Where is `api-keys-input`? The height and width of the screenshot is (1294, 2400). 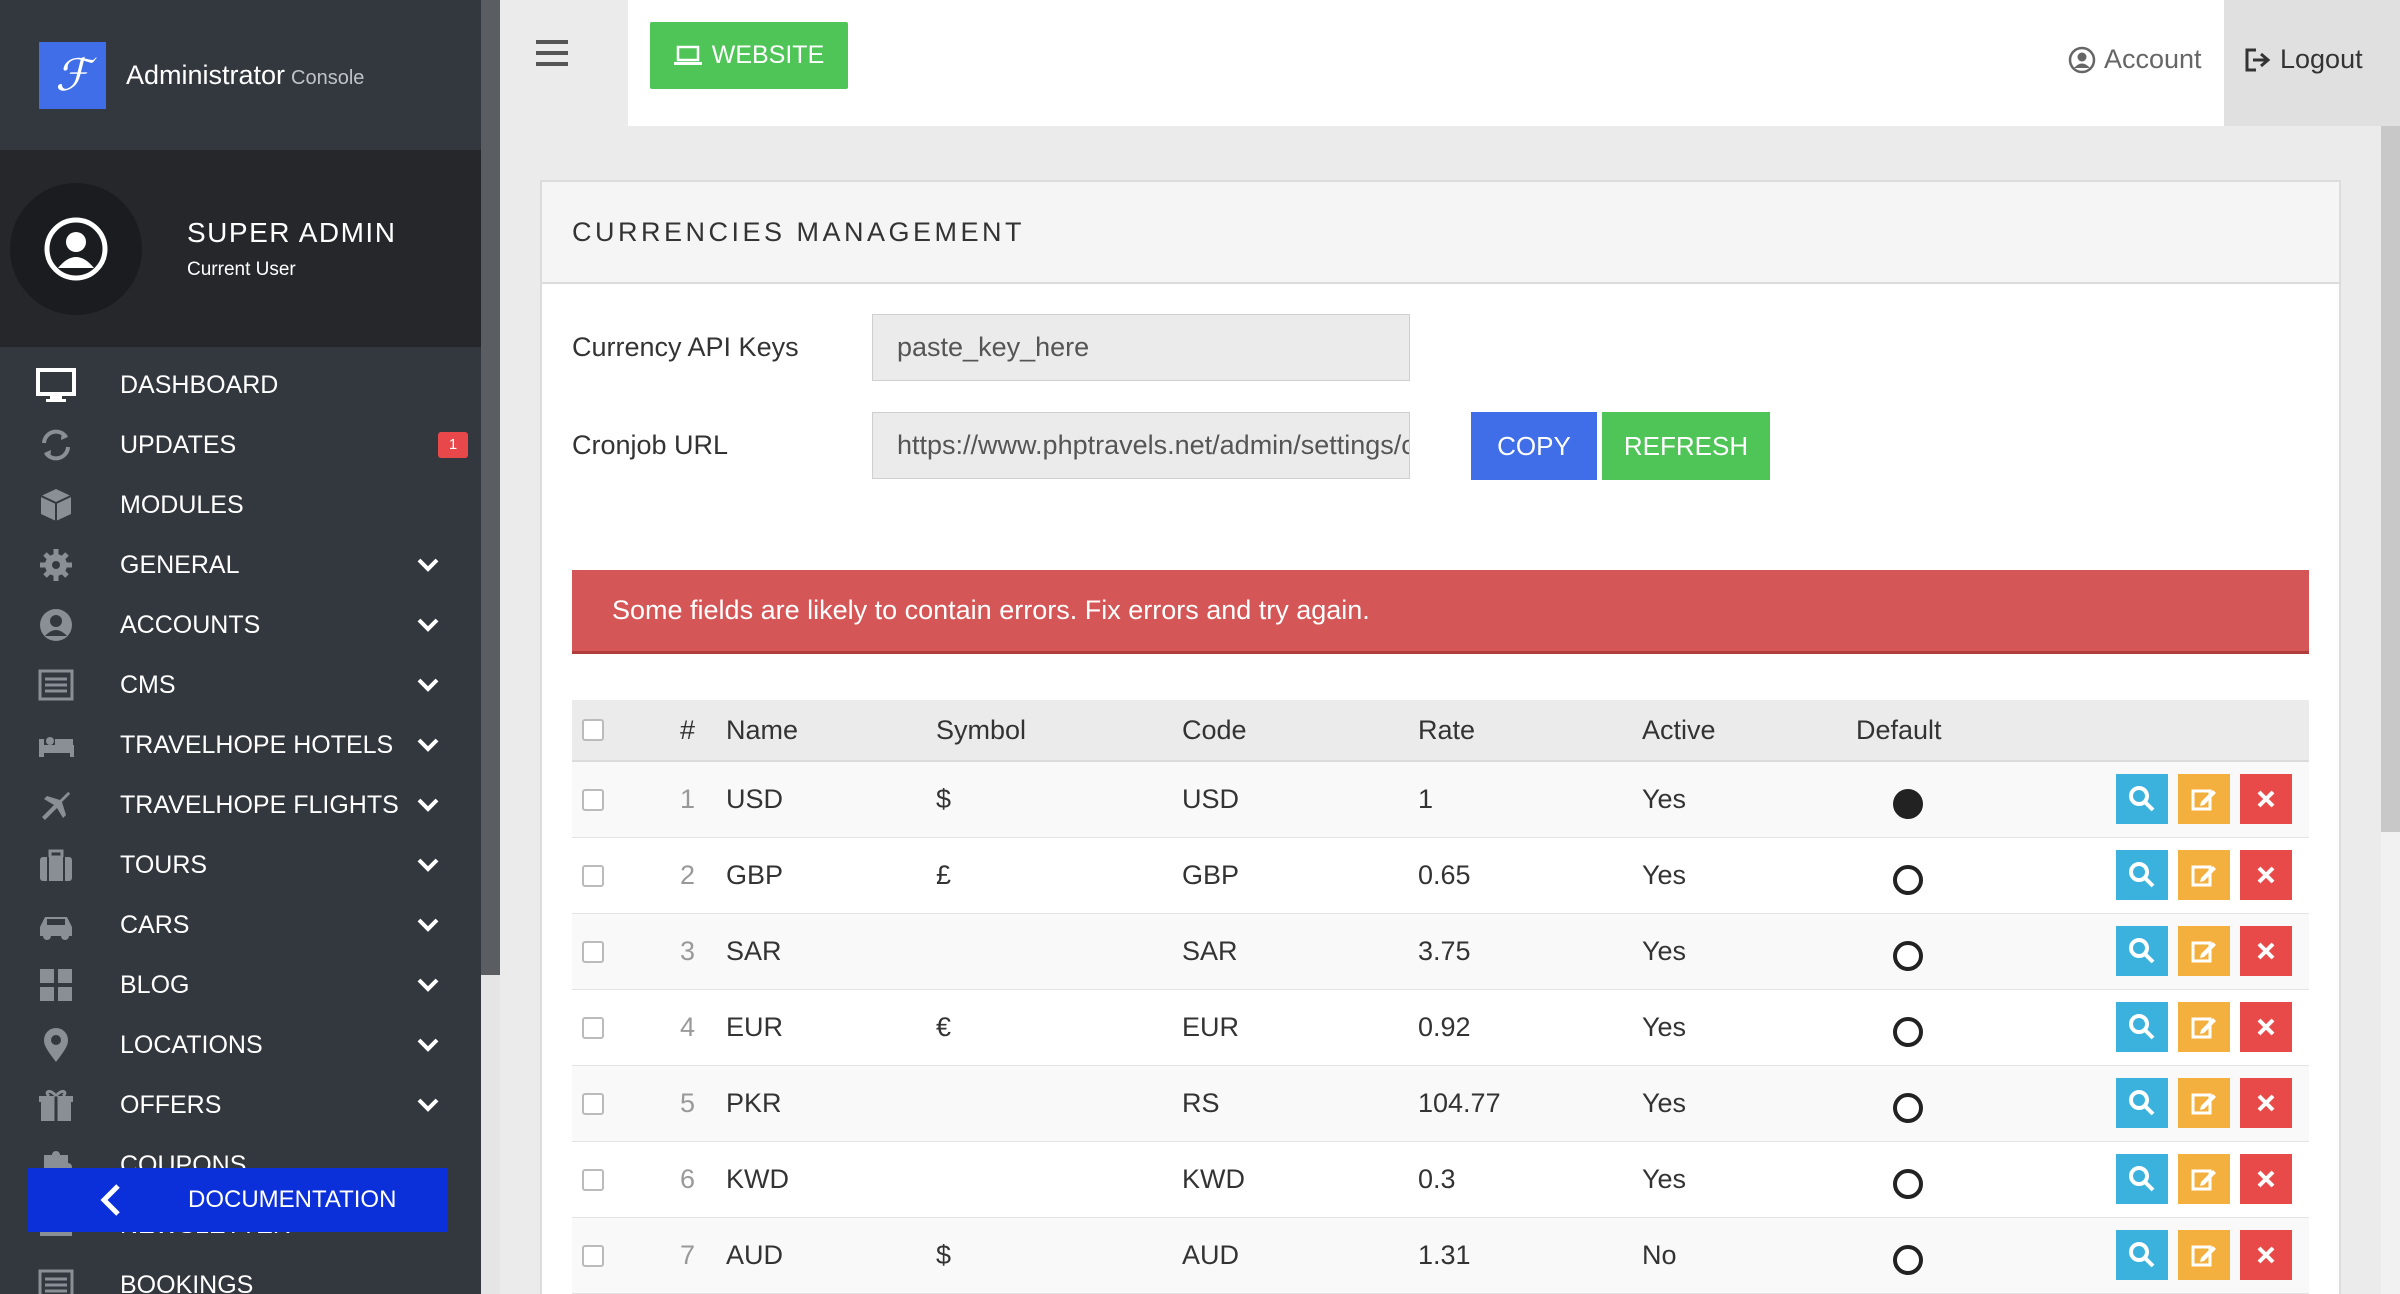
api-keys-input is located at coordinates (1141, 347).